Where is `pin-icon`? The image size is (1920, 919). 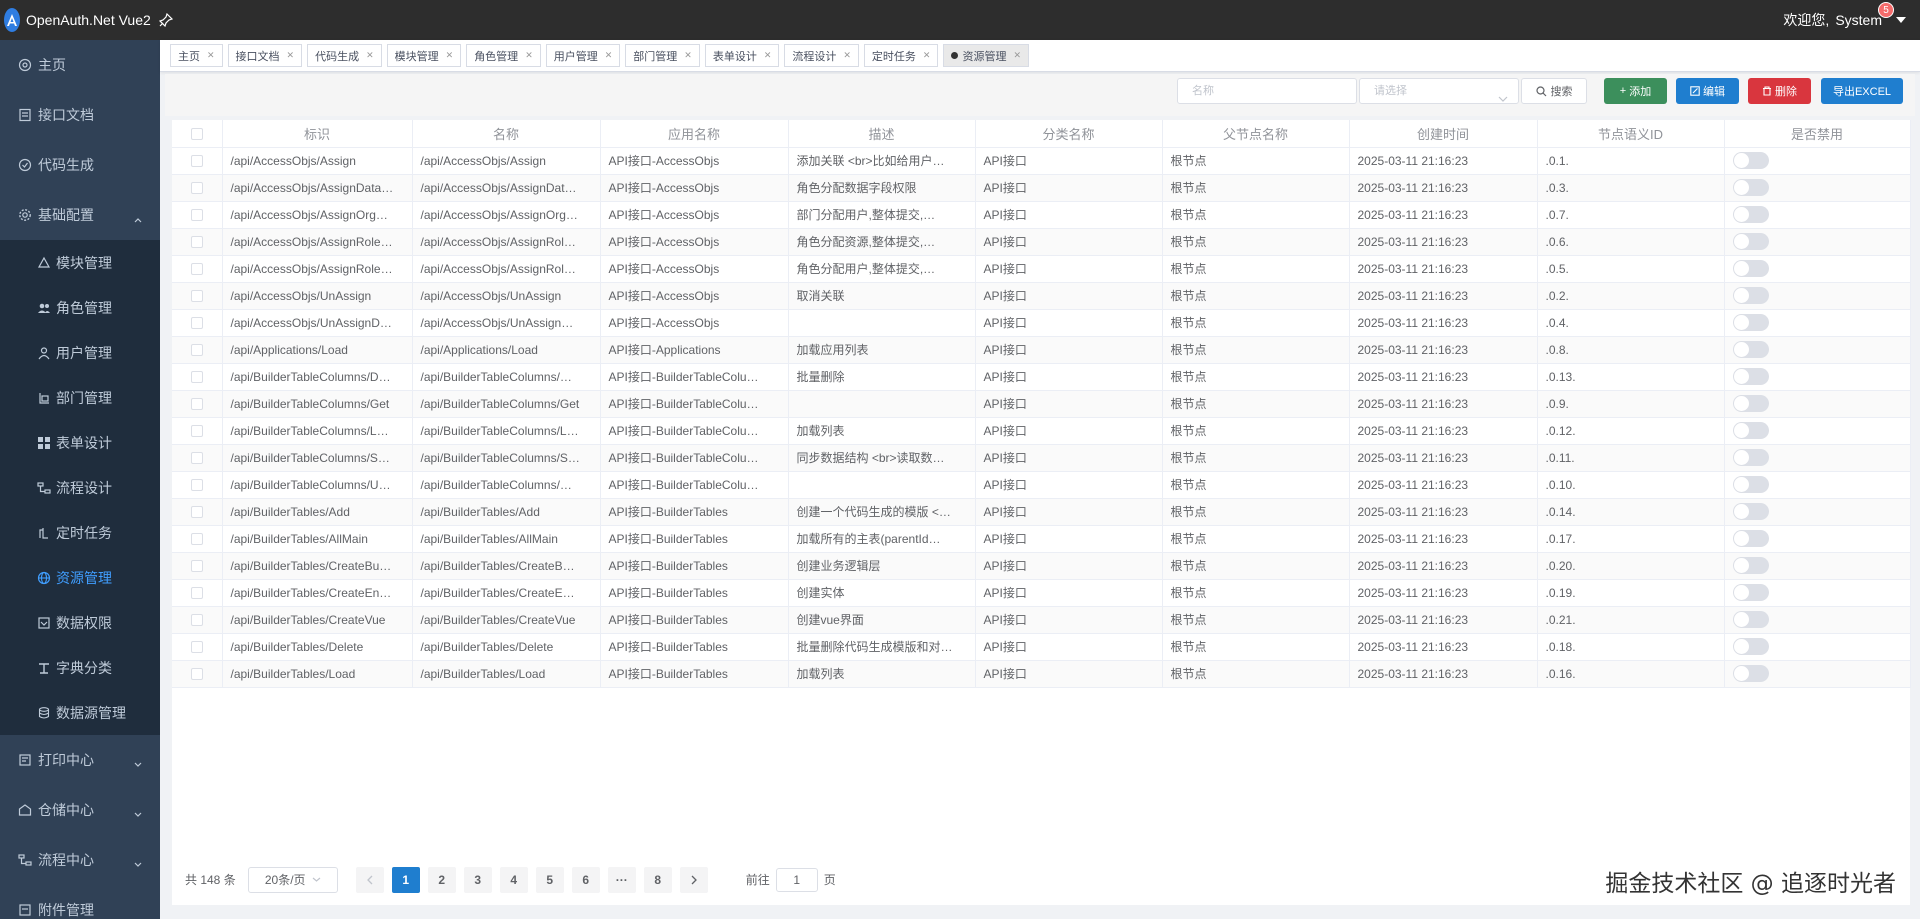 pin-icon is located at coordinates (165, 20).